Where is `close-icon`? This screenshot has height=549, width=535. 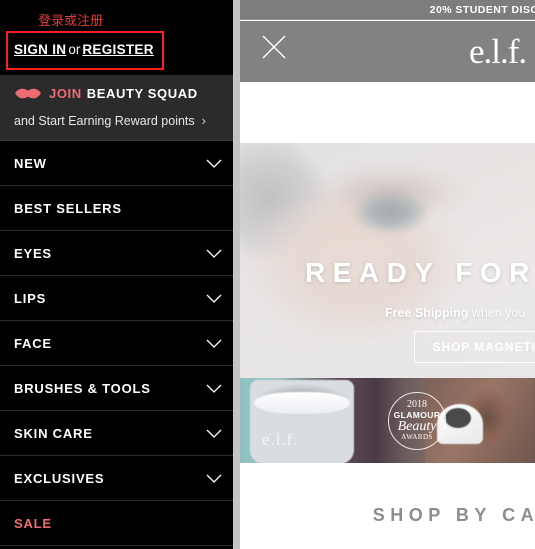
close-icon is located at coordinates (274, 47).